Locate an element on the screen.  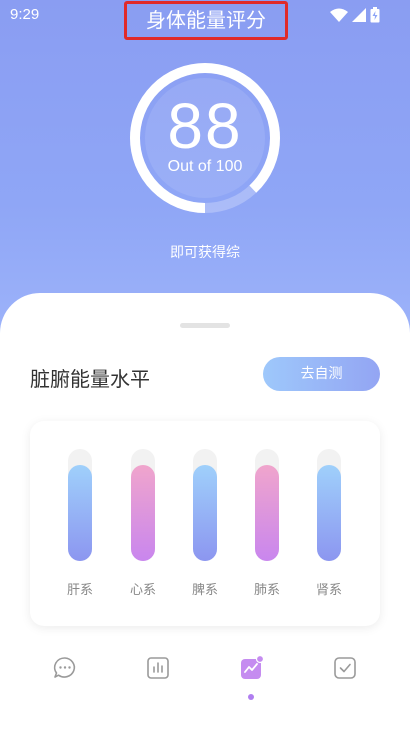
active-tab-indicator is located at coordinates (251, 697).